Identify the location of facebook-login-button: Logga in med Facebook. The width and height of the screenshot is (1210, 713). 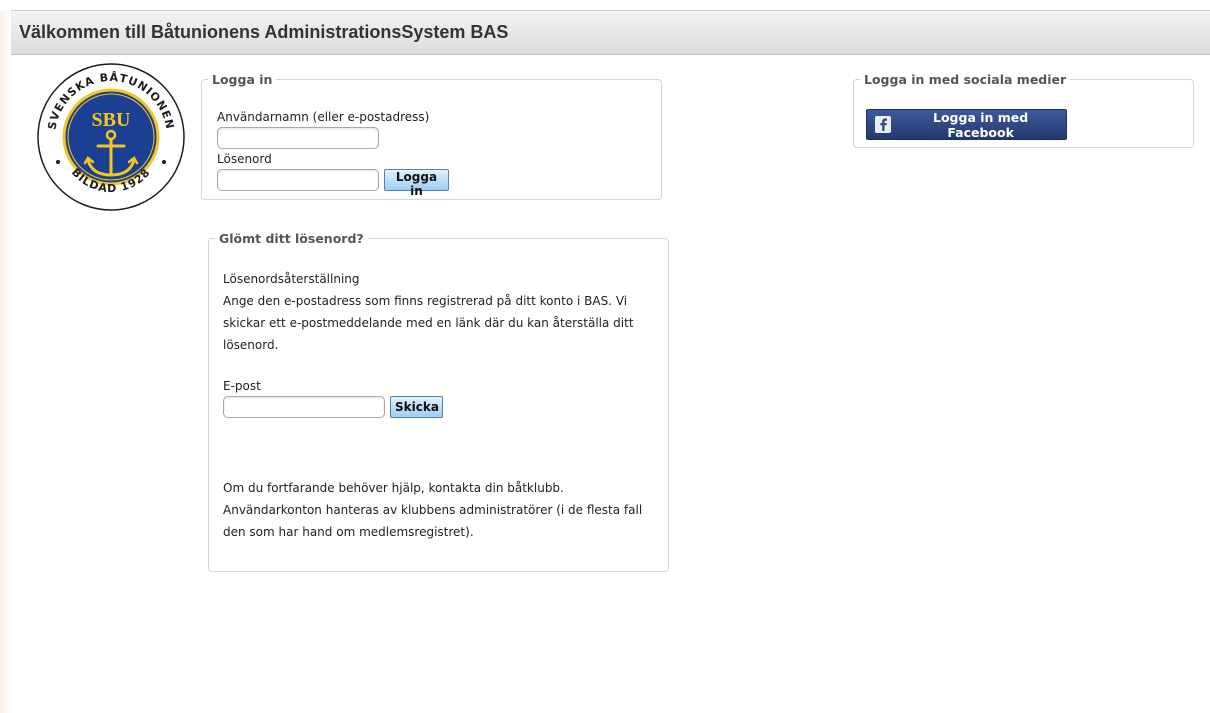
(966, 124).